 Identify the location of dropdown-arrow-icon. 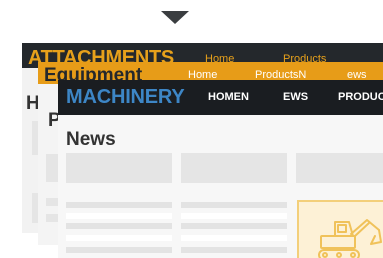
(175, 17).